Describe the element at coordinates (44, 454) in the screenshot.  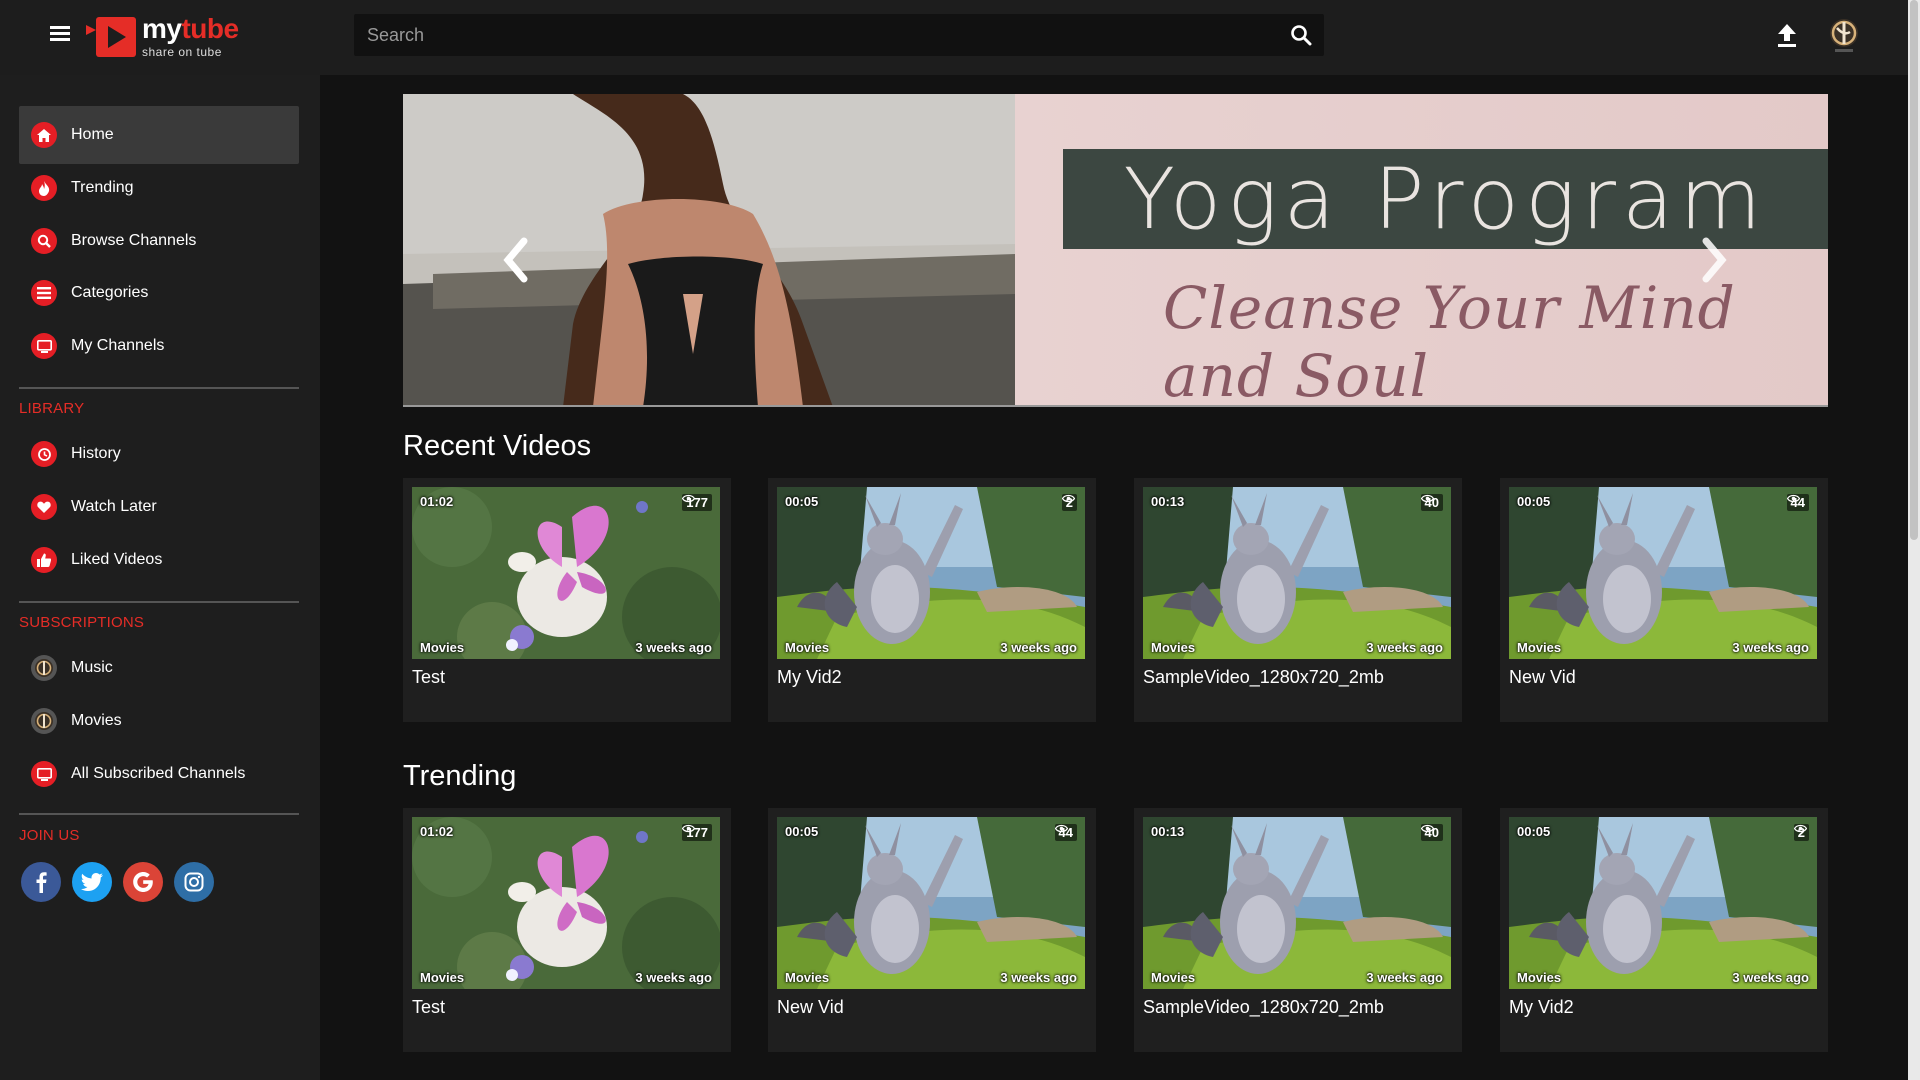
I see `history-icon` at that location.